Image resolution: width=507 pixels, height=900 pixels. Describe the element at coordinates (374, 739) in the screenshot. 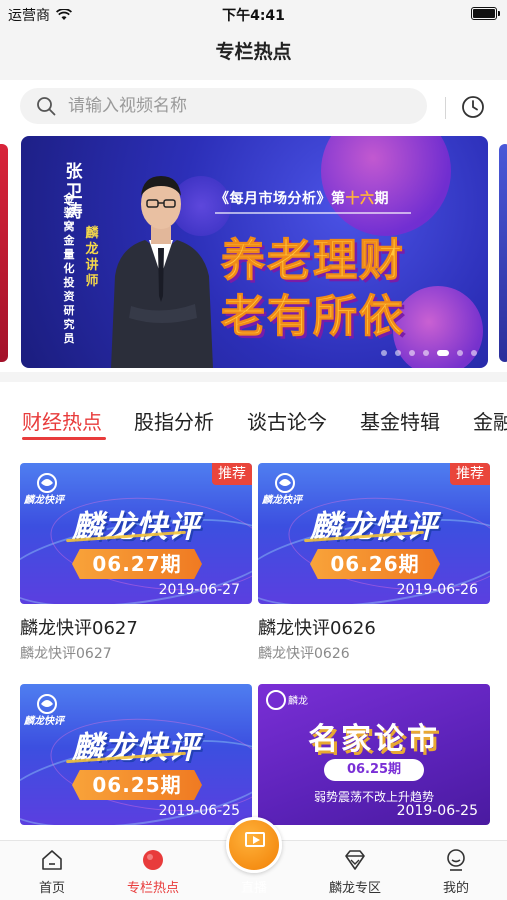

I see `thumbnail-title: 名家论市` at that location.